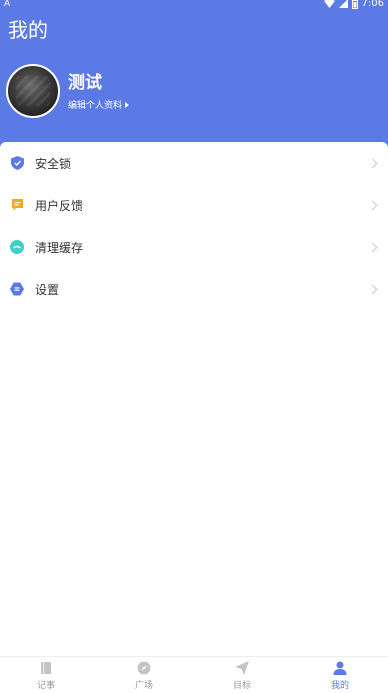 The height and width of the screenshot is (693, 388). Describe the element at coordinates (47, 289) in the screenshot. I see `menu-item-label: 设置` at that location.